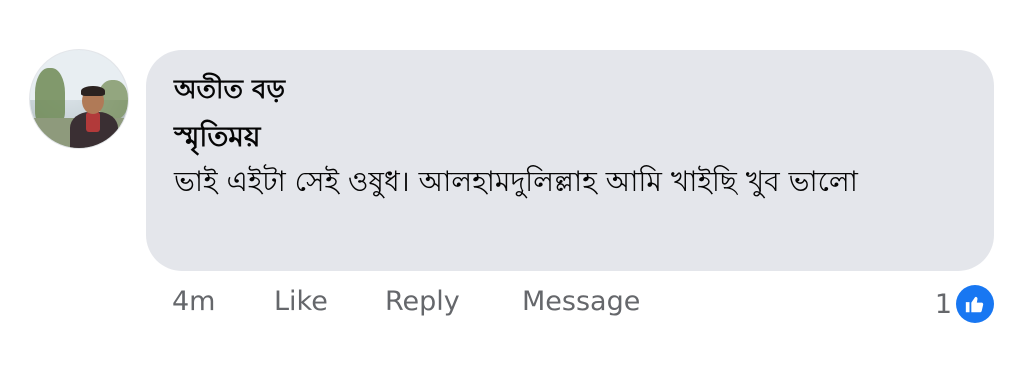  I want to click on thumbs-up-icon, so click(975, 304).